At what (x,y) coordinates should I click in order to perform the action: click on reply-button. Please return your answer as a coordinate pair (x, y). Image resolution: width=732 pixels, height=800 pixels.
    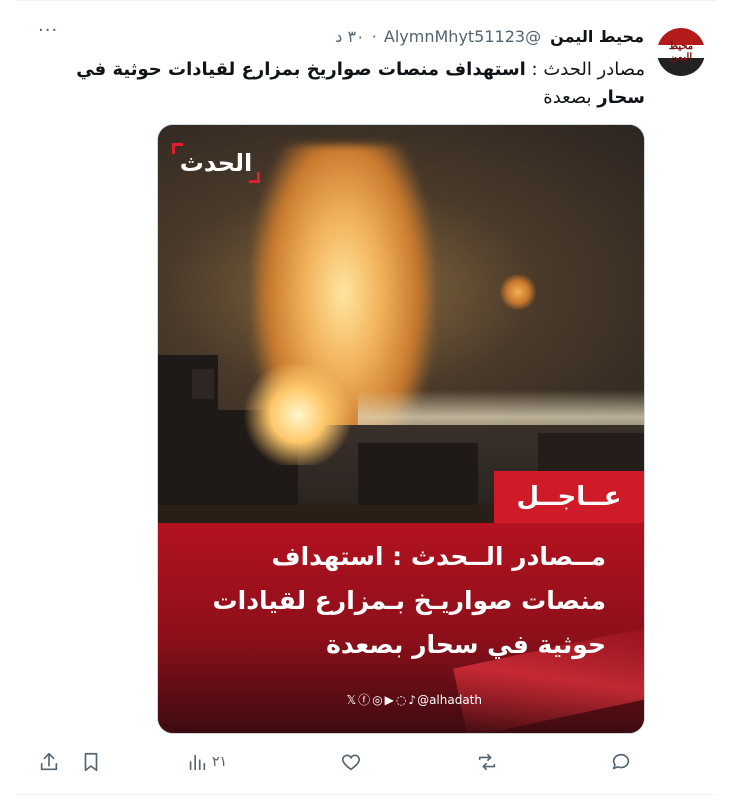
    Looking at the image, I should click on (621, 762).